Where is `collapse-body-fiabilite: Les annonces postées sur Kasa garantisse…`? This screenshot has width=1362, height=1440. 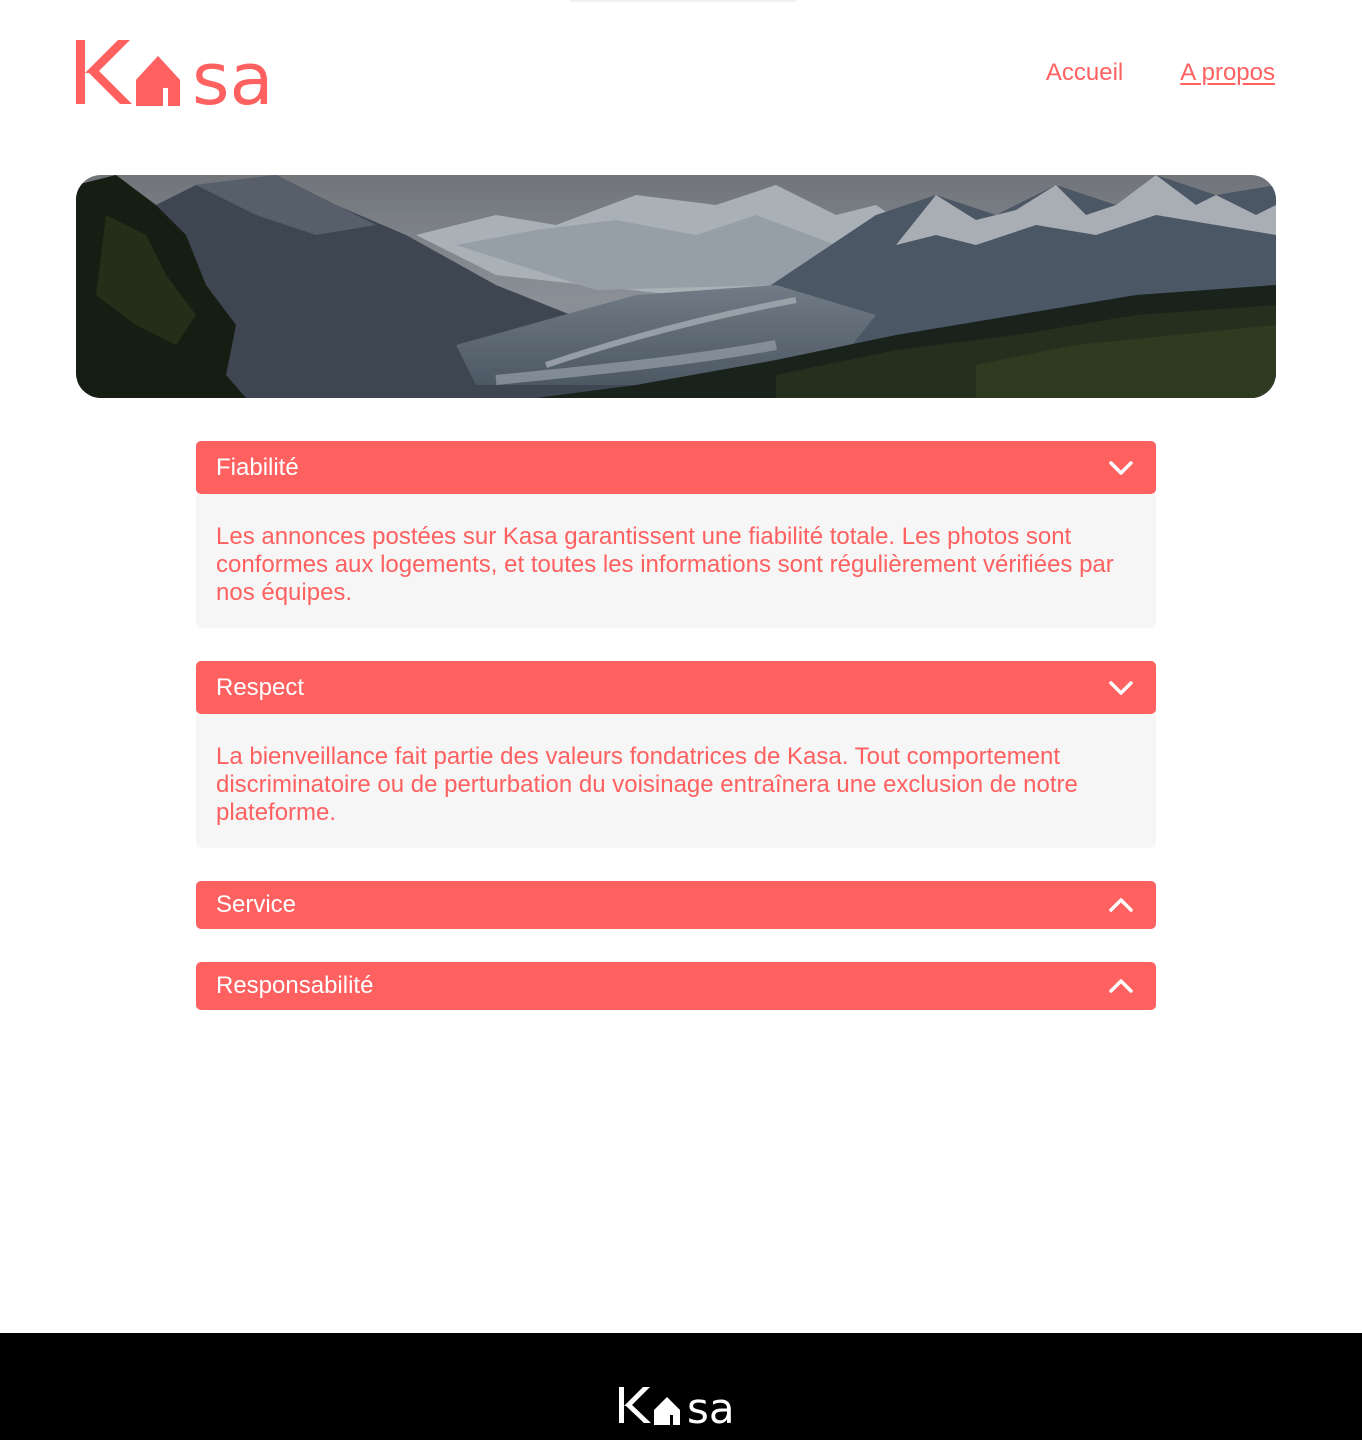 collapse-body-fiabilite: Les annonces postées sur Kasa garantisse… is located at coordinates (676, 561).